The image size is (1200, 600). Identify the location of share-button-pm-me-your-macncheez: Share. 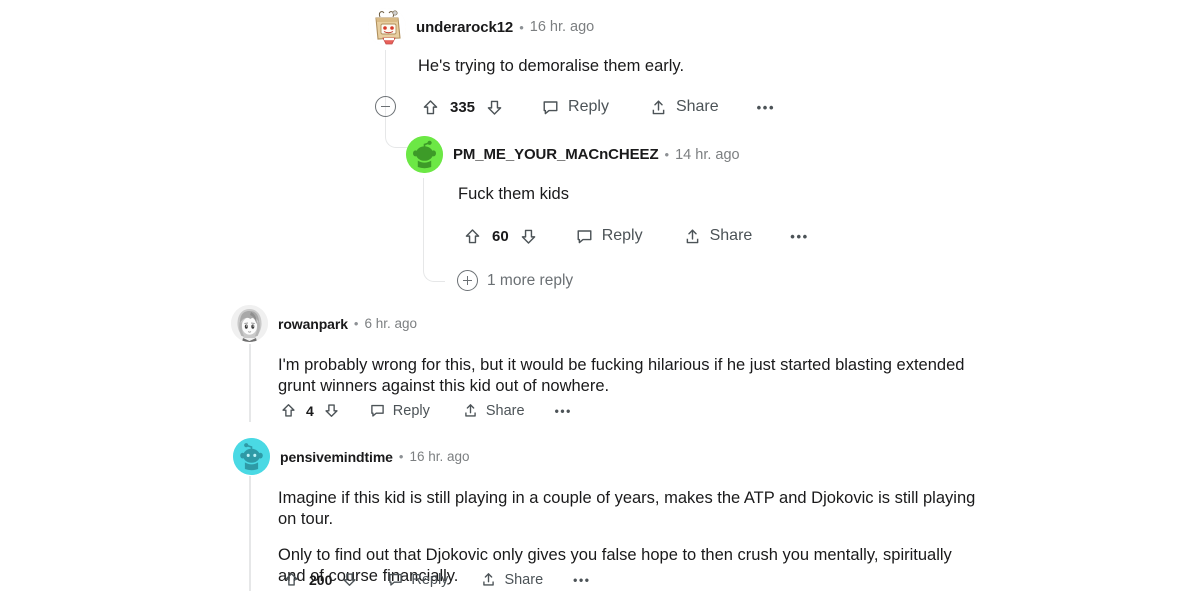
(718, 236).